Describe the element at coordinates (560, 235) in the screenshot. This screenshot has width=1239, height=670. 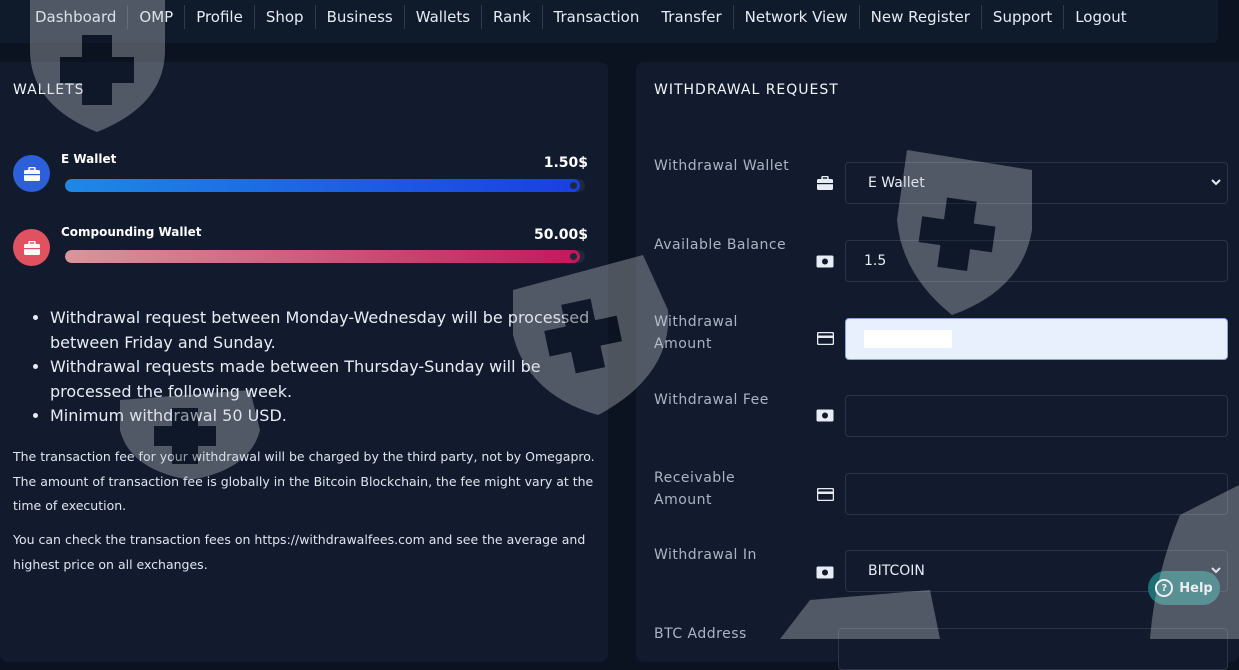
I see `compounding-wallet-amount: 50.00$` at that location.